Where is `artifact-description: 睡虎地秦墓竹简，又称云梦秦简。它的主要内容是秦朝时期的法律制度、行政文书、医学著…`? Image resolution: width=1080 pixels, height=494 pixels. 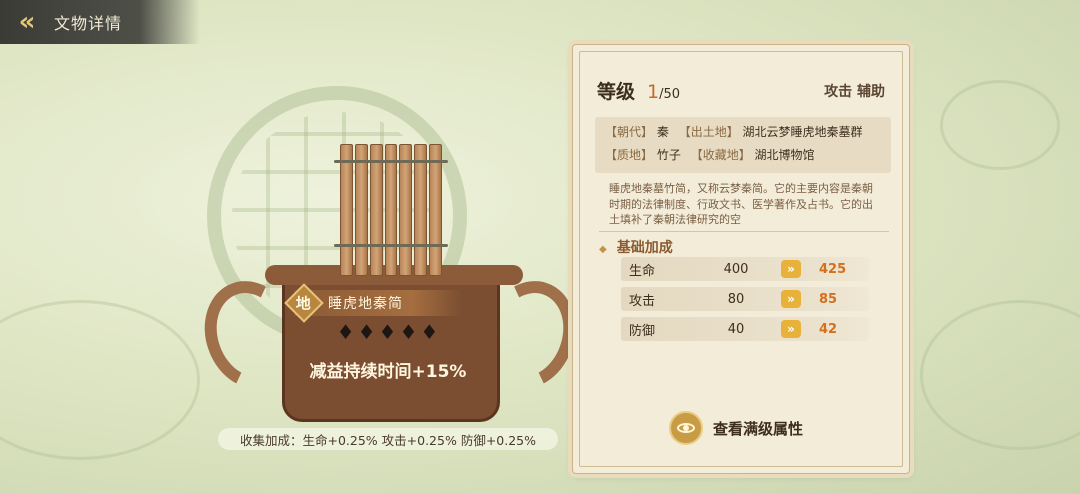
artifact-description: 睡虎地秦墓竹简，又称云梦秦简。它的主要内容是秦朝时期的法律制度、行政文书、医学著… is located at coordinates (745, 204).